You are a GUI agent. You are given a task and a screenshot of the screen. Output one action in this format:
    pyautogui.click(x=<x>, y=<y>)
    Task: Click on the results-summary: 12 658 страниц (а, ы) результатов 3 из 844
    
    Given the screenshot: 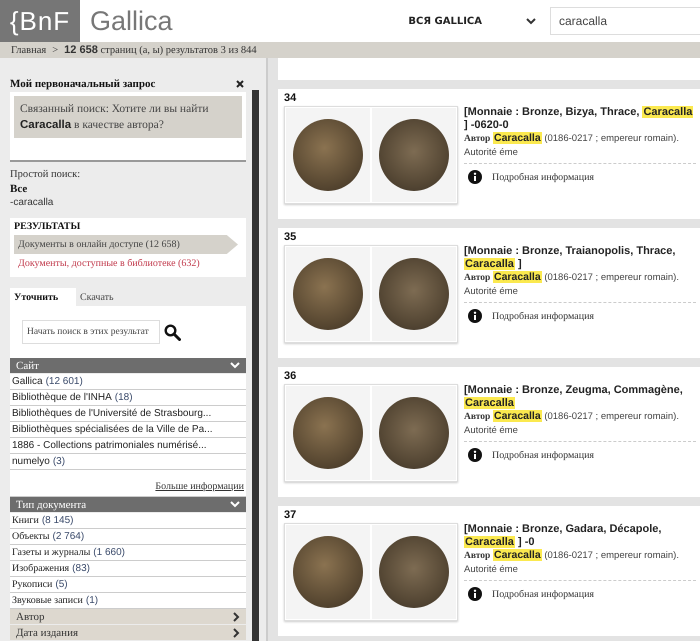 What is the action you would take?
    pyautogui.click(x=160, y=50)
    